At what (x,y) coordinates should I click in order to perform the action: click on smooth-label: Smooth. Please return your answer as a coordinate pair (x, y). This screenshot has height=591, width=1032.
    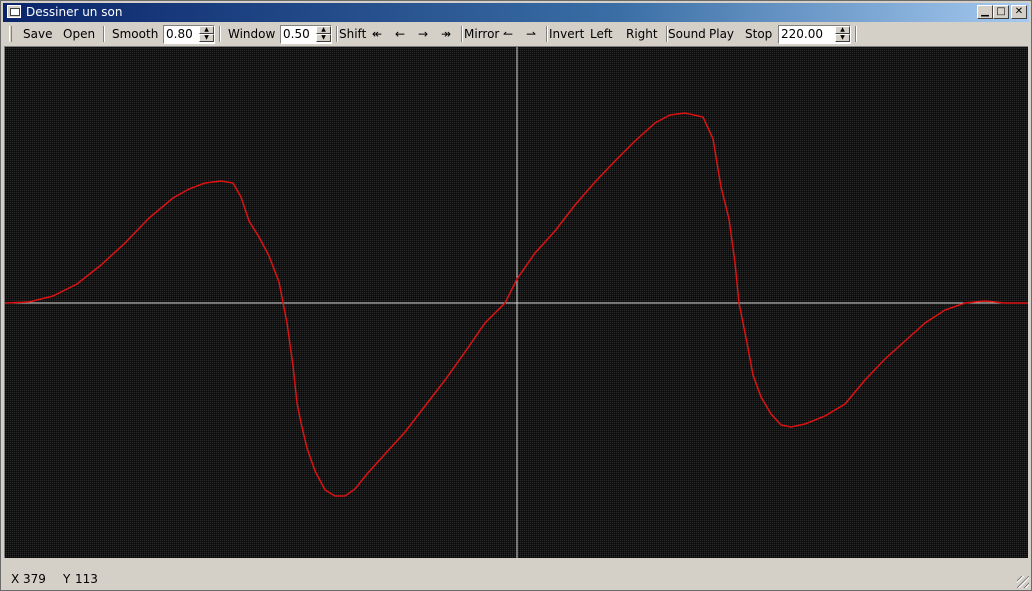
    Looking at the image, I should click on (135, 34).